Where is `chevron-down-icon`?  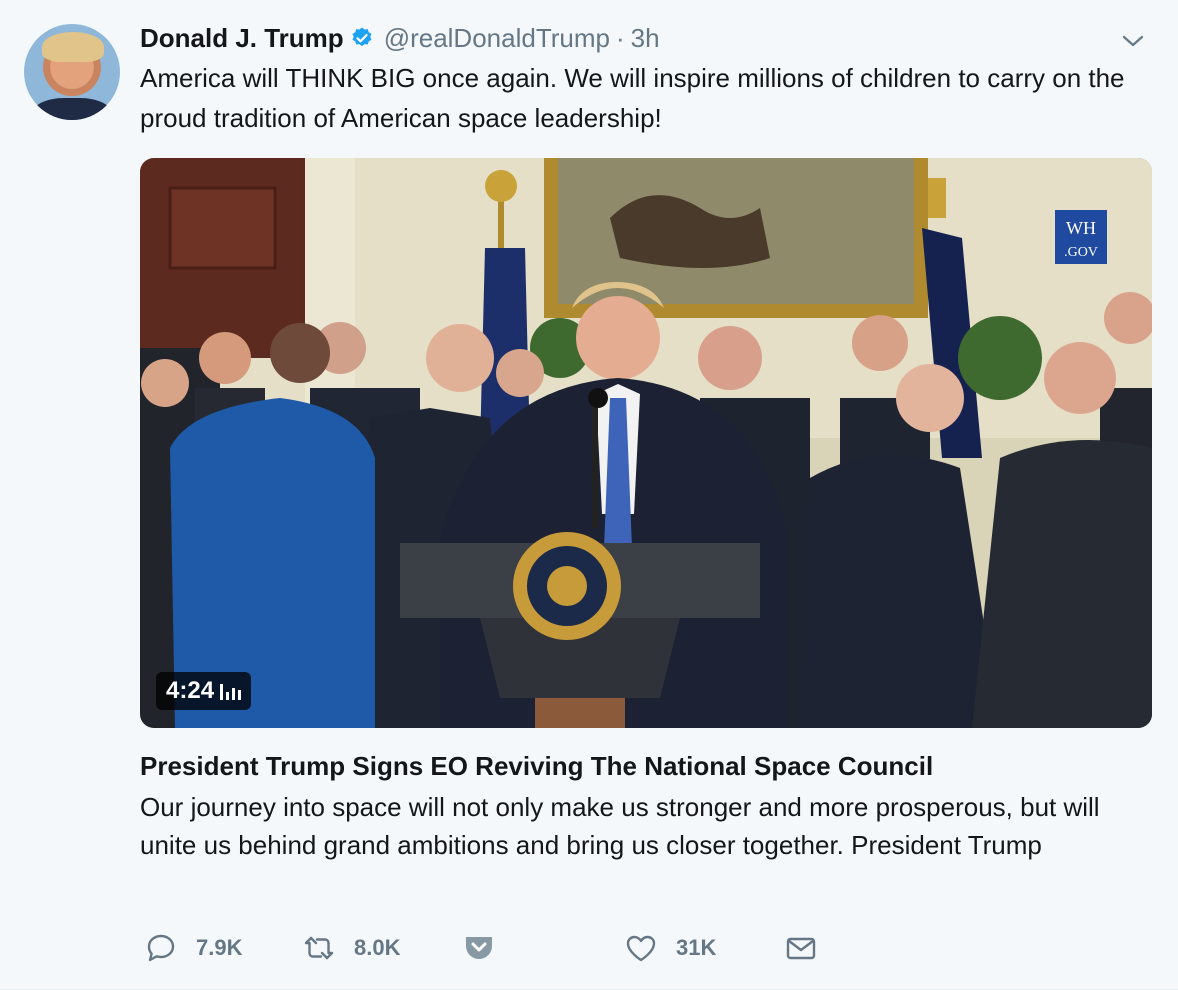 chevron-down-icon is located at coordinates (1133, 41).